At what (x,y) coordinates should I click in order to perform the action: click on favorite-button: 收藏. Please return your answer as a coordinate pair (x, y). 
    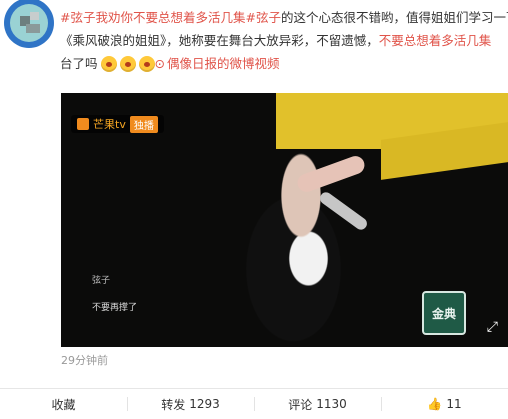
    Looking at the image, I should click on (63, 404).